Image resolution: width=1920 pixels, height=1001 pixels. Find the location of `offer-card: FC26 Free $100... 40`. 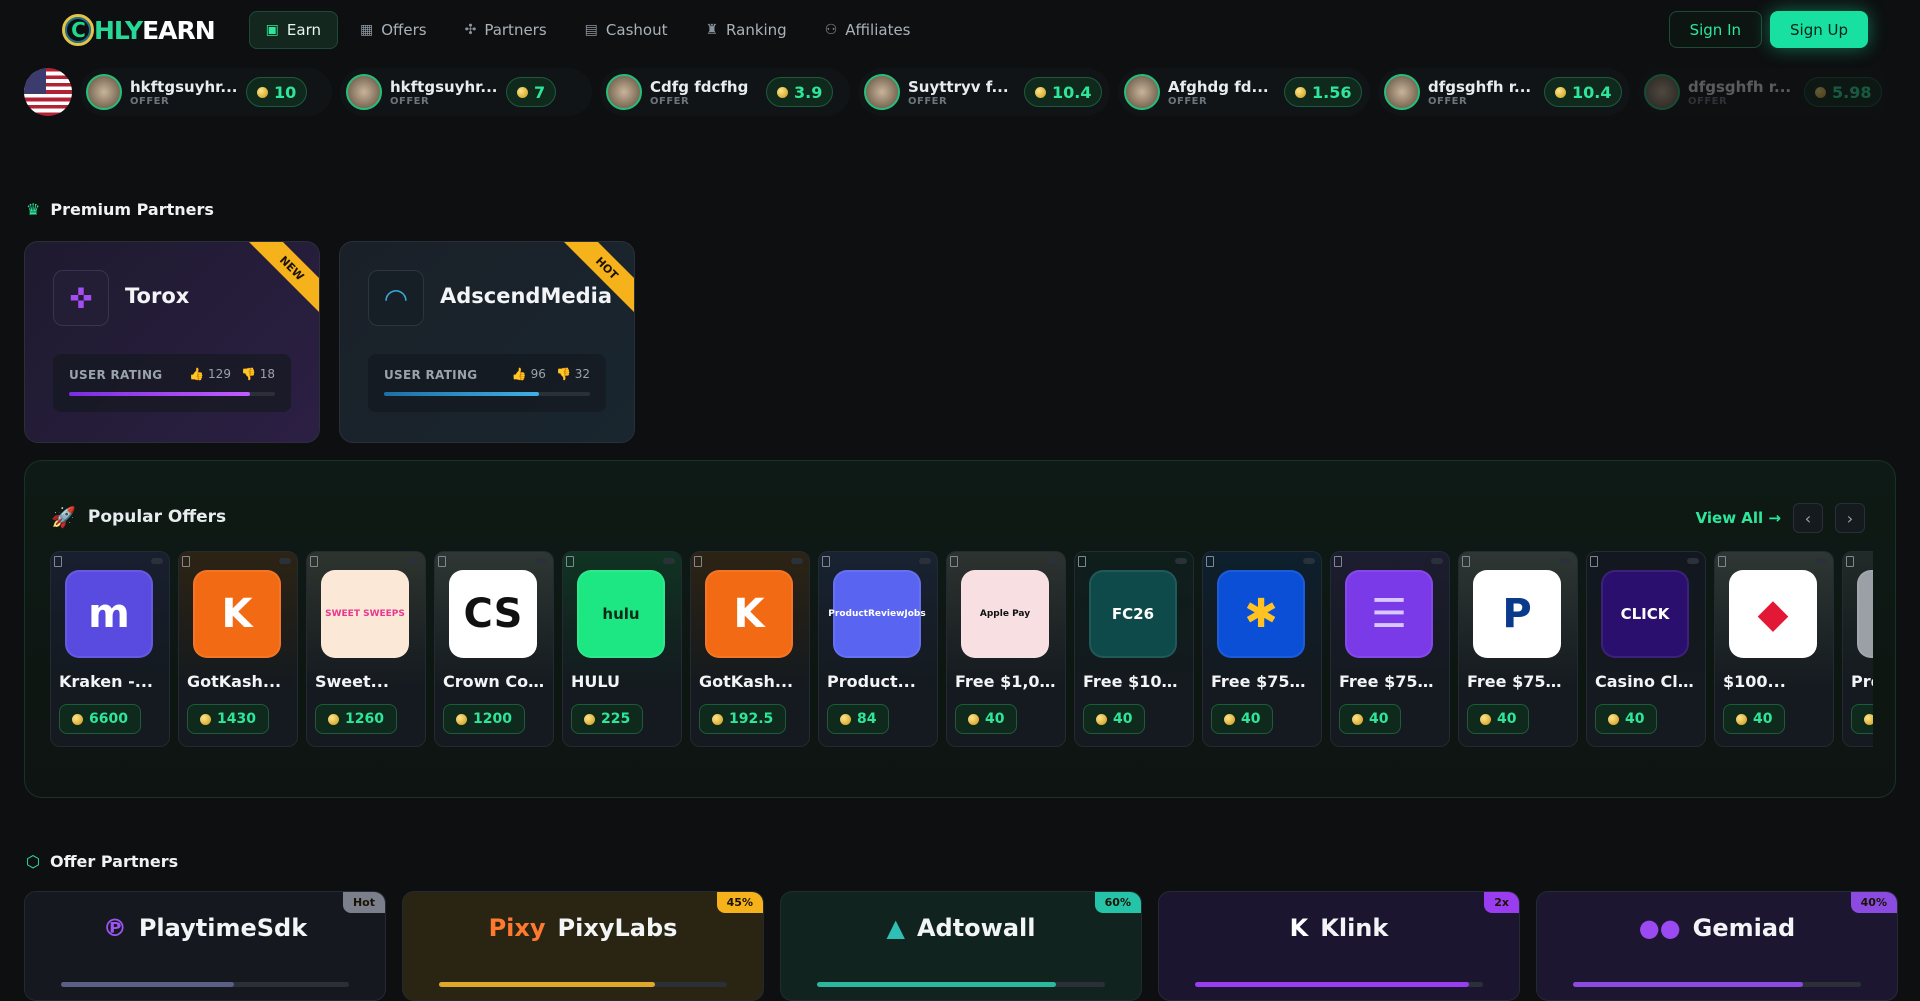

offer-card: FC26 Free $100... 40 is located at coordinates (1134, 649).